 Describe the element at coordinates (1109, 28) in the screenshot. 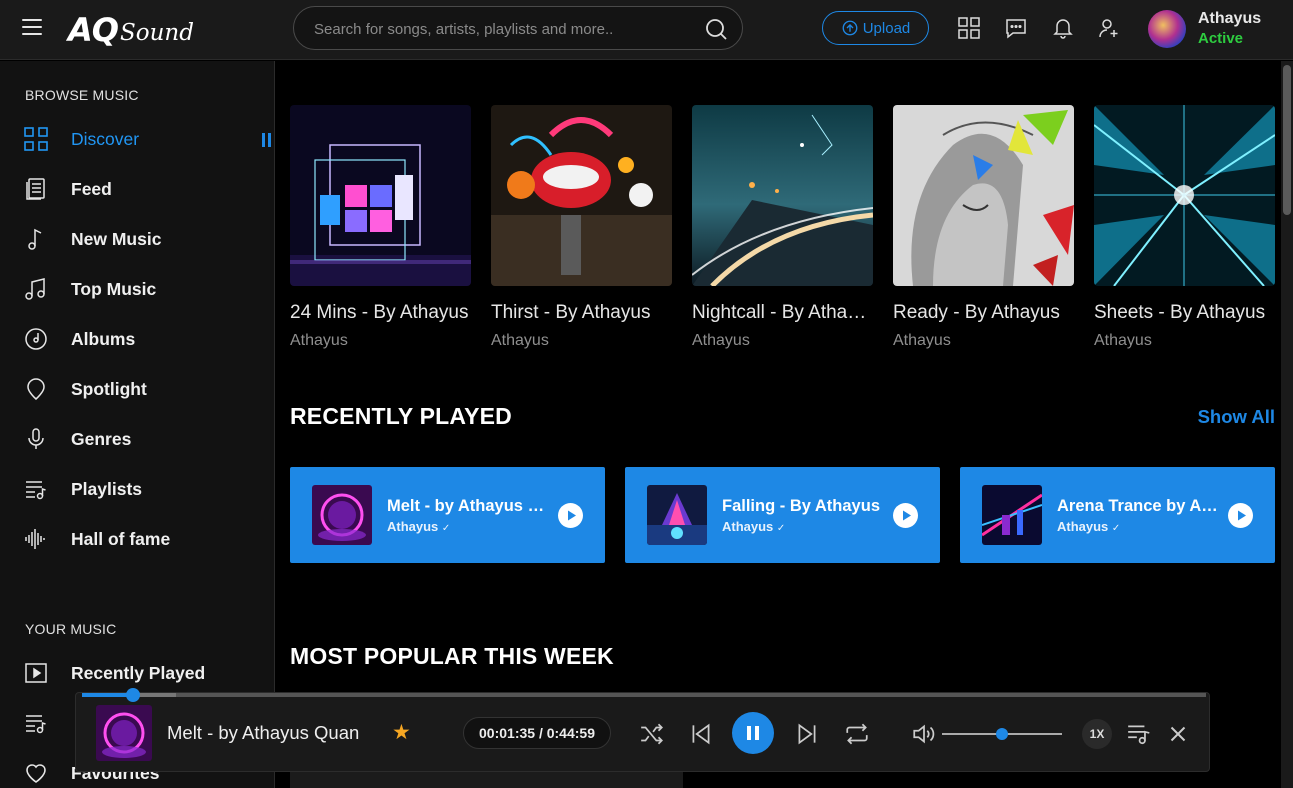

I see `add-user-icon` at that location.